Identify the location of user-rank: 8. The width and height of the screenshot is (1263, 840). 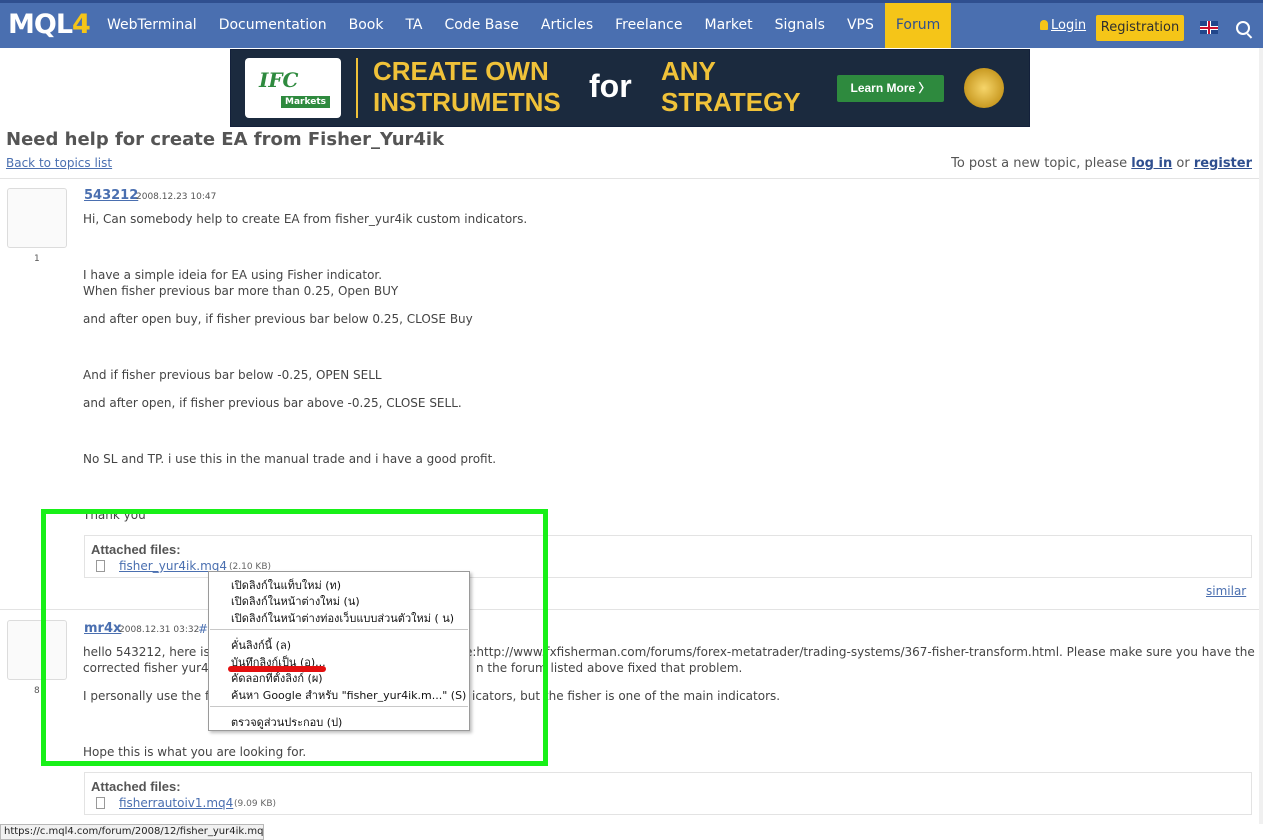
(37, 691).